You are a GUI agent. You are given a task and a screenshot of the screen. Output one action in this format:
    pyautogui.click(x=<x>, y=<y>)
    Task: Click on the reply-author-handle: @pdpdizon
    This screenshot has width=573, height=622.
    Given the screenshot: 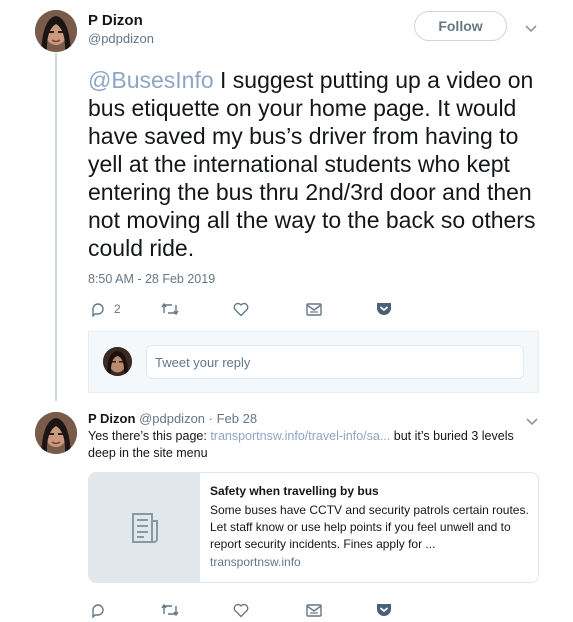 What is the action you would take?
    pyautogui.click(x=172, y=418)
    